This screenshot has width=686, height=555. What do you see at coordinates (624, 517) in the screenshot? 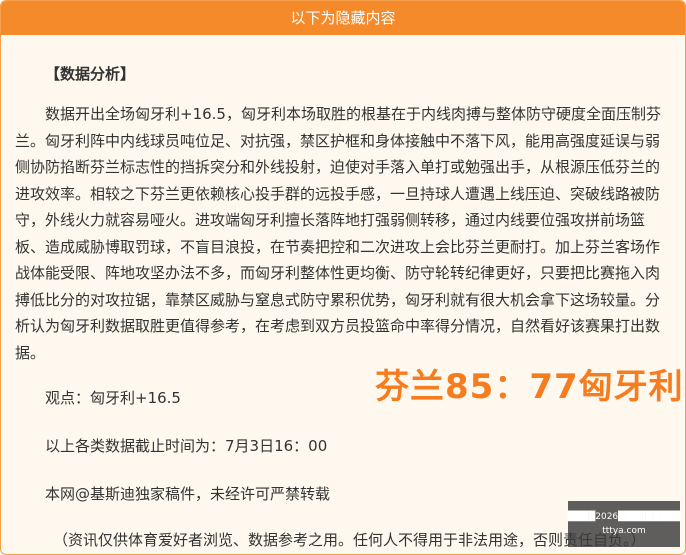
I see `watermark-line1: ████2026█████████` at bounding box center [624, 517].